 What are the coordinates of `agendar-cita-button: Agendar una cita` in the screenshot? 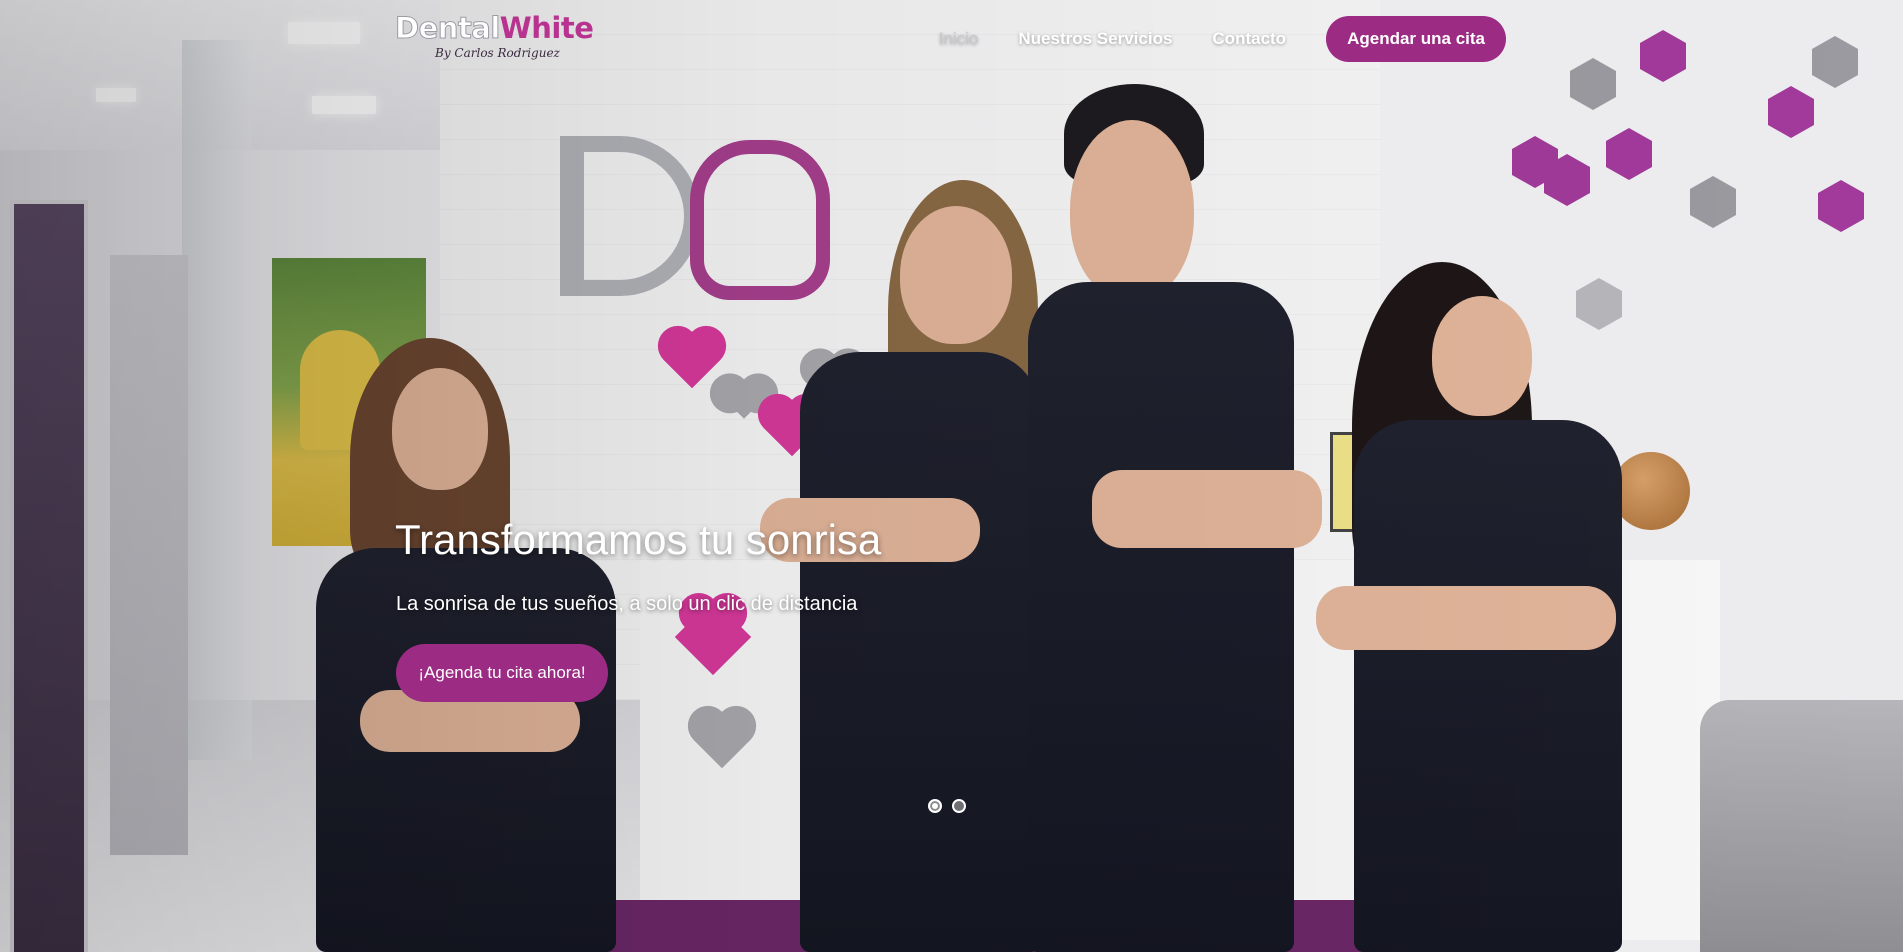 It's located at (1416, 39).